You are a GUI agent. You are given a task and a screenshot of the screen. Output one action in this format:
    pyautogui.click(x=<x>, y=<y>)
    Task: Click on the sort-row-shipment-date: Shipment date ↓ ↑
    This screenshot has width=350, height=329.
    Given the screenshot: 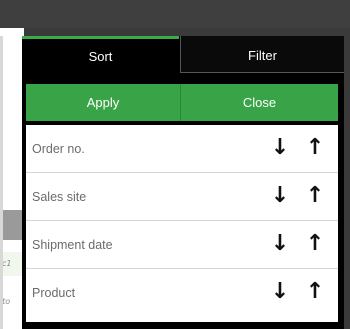 What is the action you would take?
    pyautogui.click(x=182, y=245)
    